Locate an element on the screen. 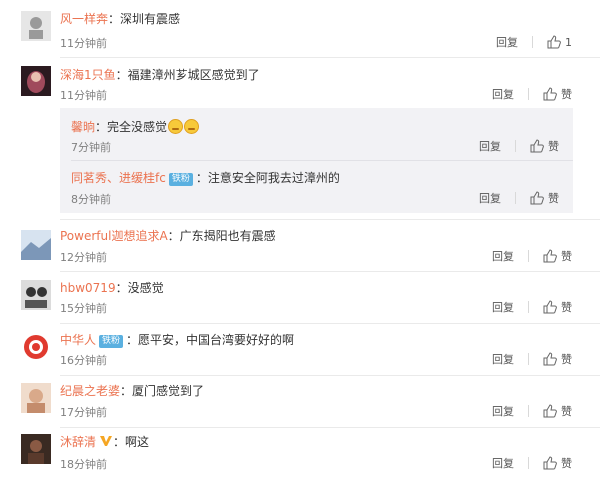 The image size is (600, 479). comment-line: 沐辞清 ：啊这 is located at coordinates (104, 441).